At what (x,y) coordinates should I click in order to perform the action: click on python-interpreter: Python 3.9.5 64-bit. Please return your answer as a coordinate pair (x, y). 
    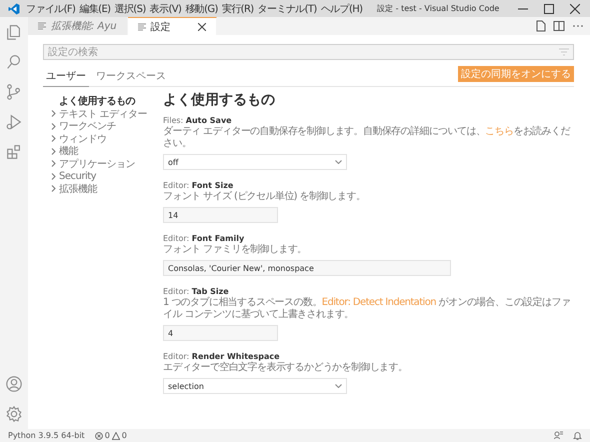
    Looking at the image, I should click on (46, 435).